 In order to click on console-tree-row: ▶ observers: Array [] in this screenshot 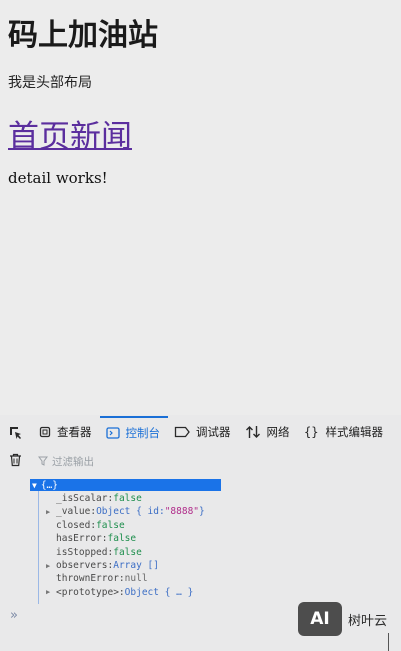, I will do `click(102, 565)`.